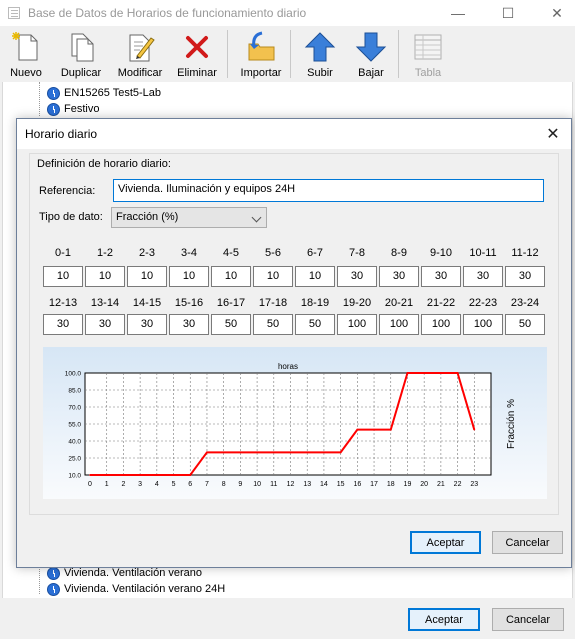  Describe the element at coordinates (320, 47) in the screenshot. I see `arrow-up-icon` at that location.